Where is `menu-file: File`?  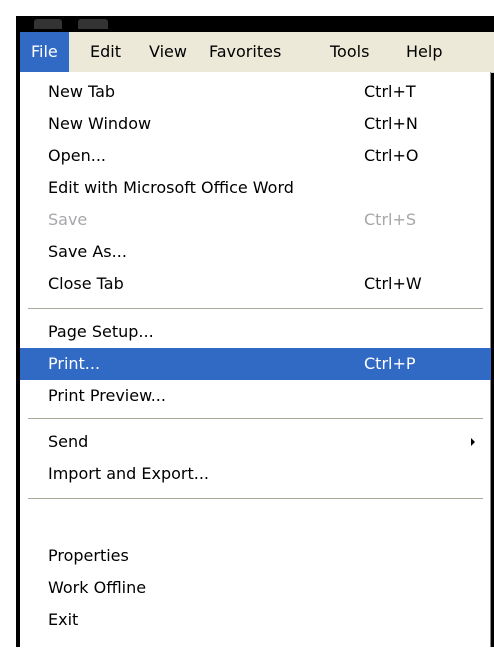 menu-file: File is located at coordinates (44, 52).